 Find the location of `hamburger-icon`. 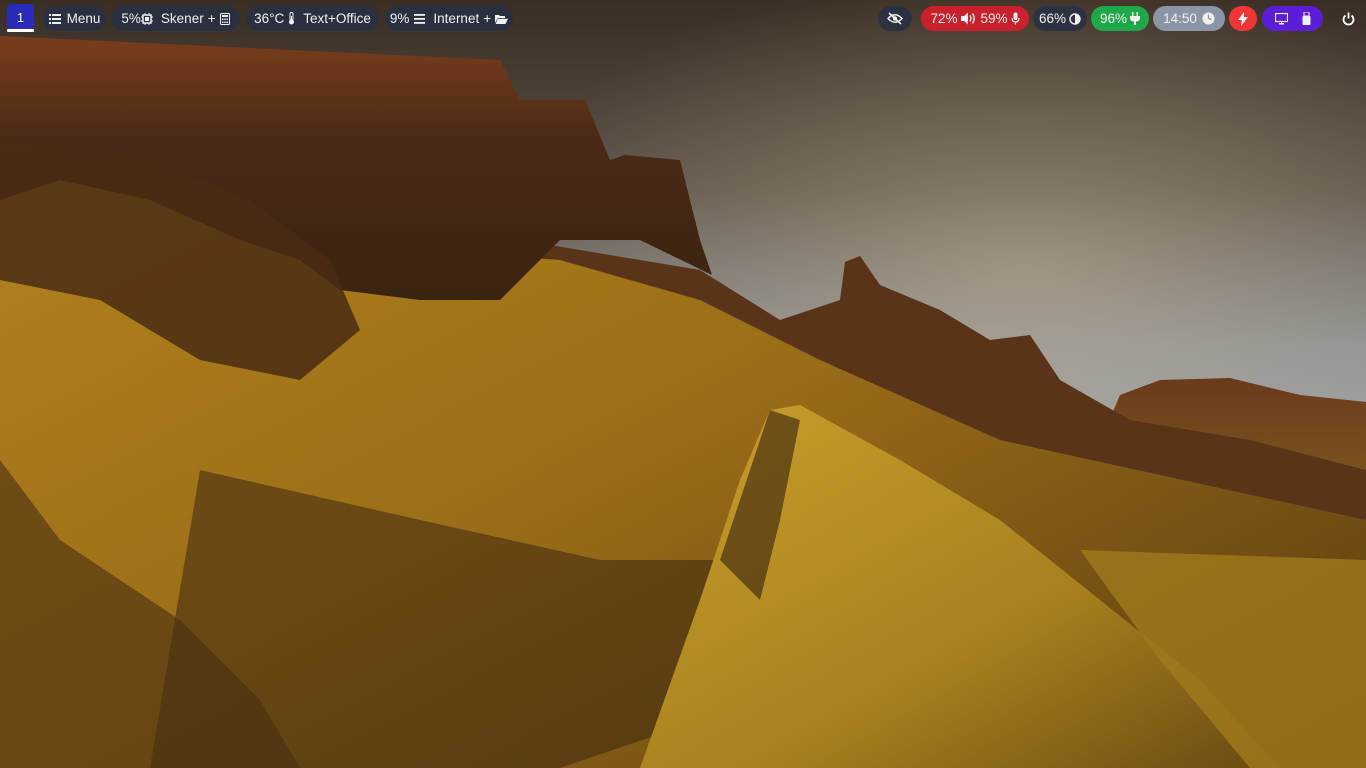

hamburger-icon is located at coordinates (420, 18).